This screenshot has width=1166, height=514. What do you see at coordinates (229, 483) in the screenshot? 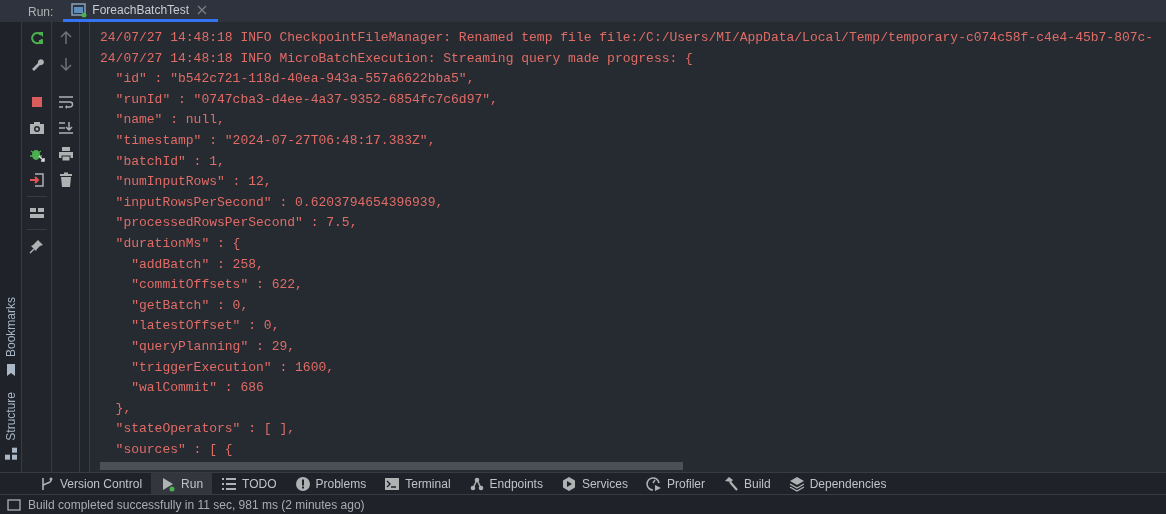
I see `list-icon` at bounding box center [229, 483].